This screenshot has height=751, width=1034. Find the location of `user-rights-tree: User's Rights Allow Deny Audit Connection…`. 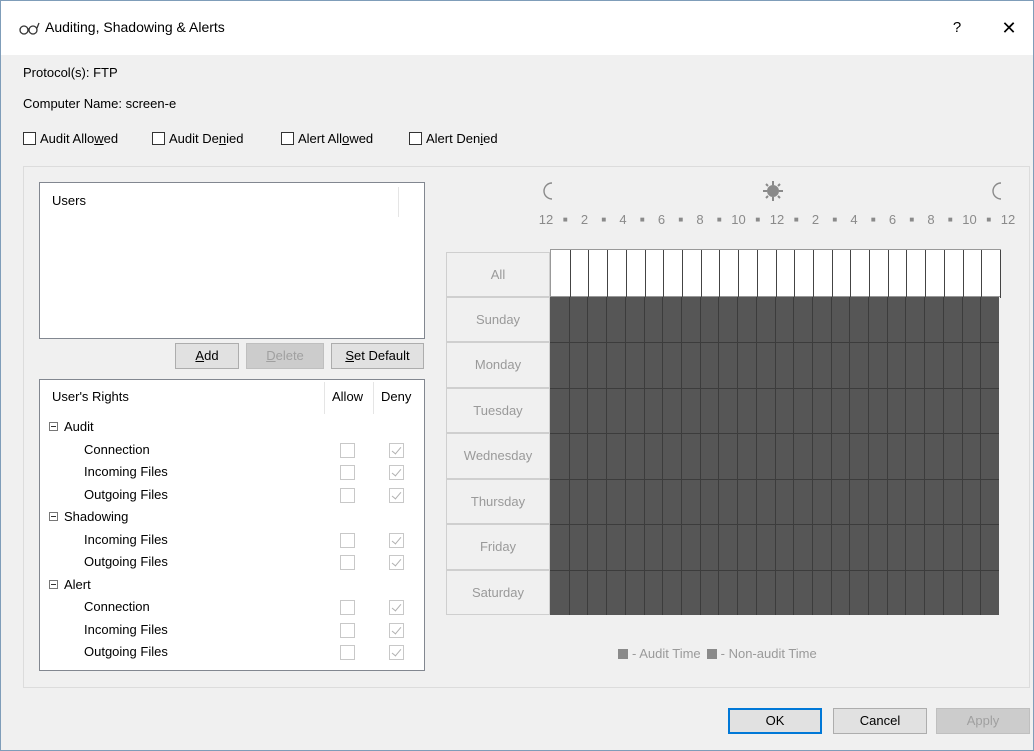

user-rights-tree: User's Rights Allow Deny Audit Connection… is located at coordinates (232, 525).